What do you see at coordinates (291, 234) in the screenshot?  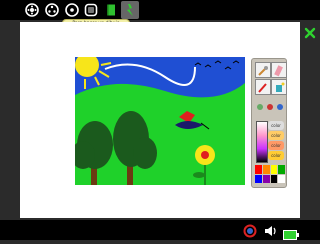 I see `battery-icon` at bounding box center [291, 234].